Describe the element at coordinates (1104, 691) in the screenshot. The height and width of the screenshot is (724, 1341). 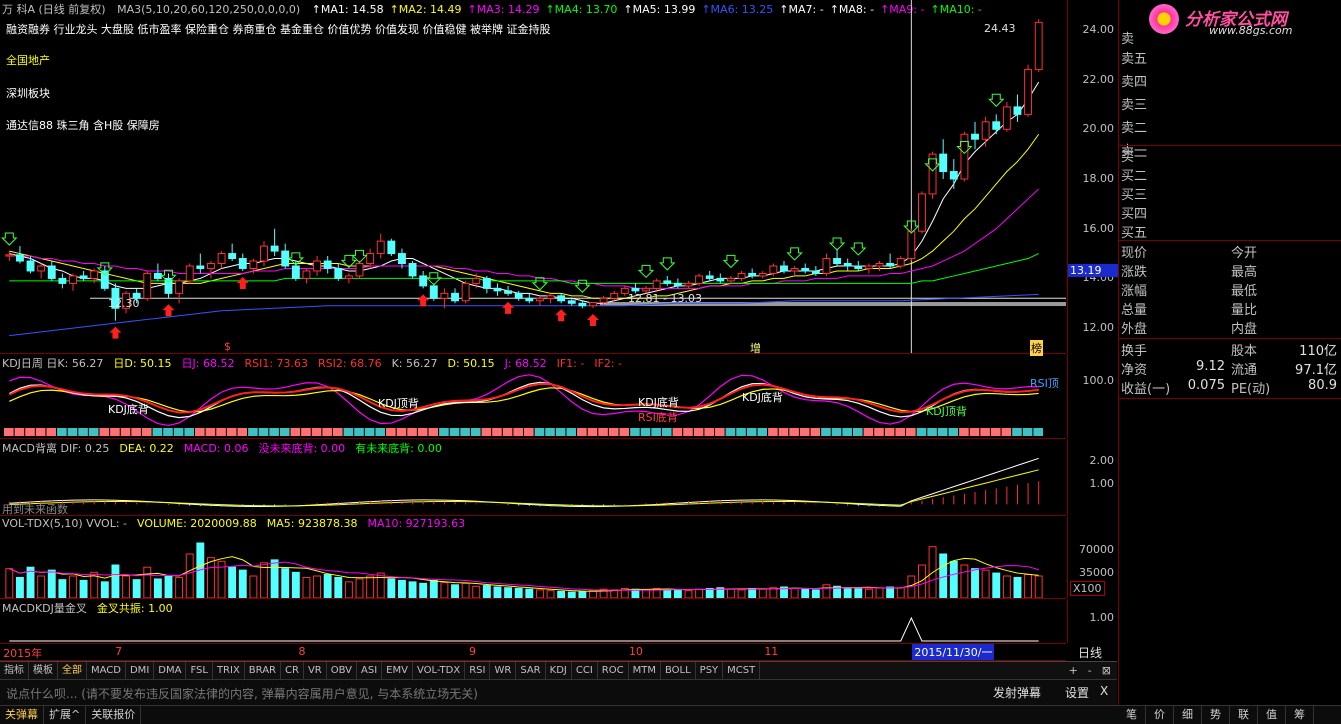
I see `close-comment-button: X` at that location.